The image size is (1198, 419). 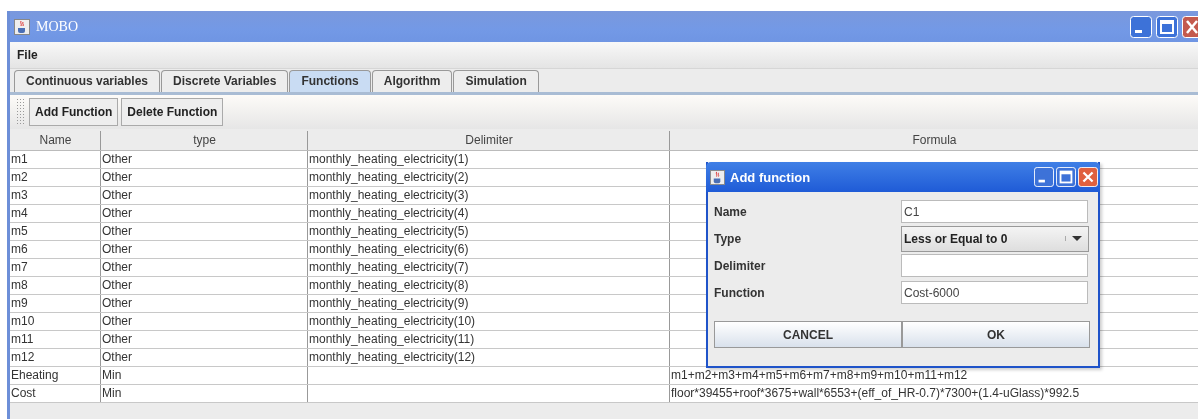 I want to click on table-cell: m6, so click(x=55, y=249).